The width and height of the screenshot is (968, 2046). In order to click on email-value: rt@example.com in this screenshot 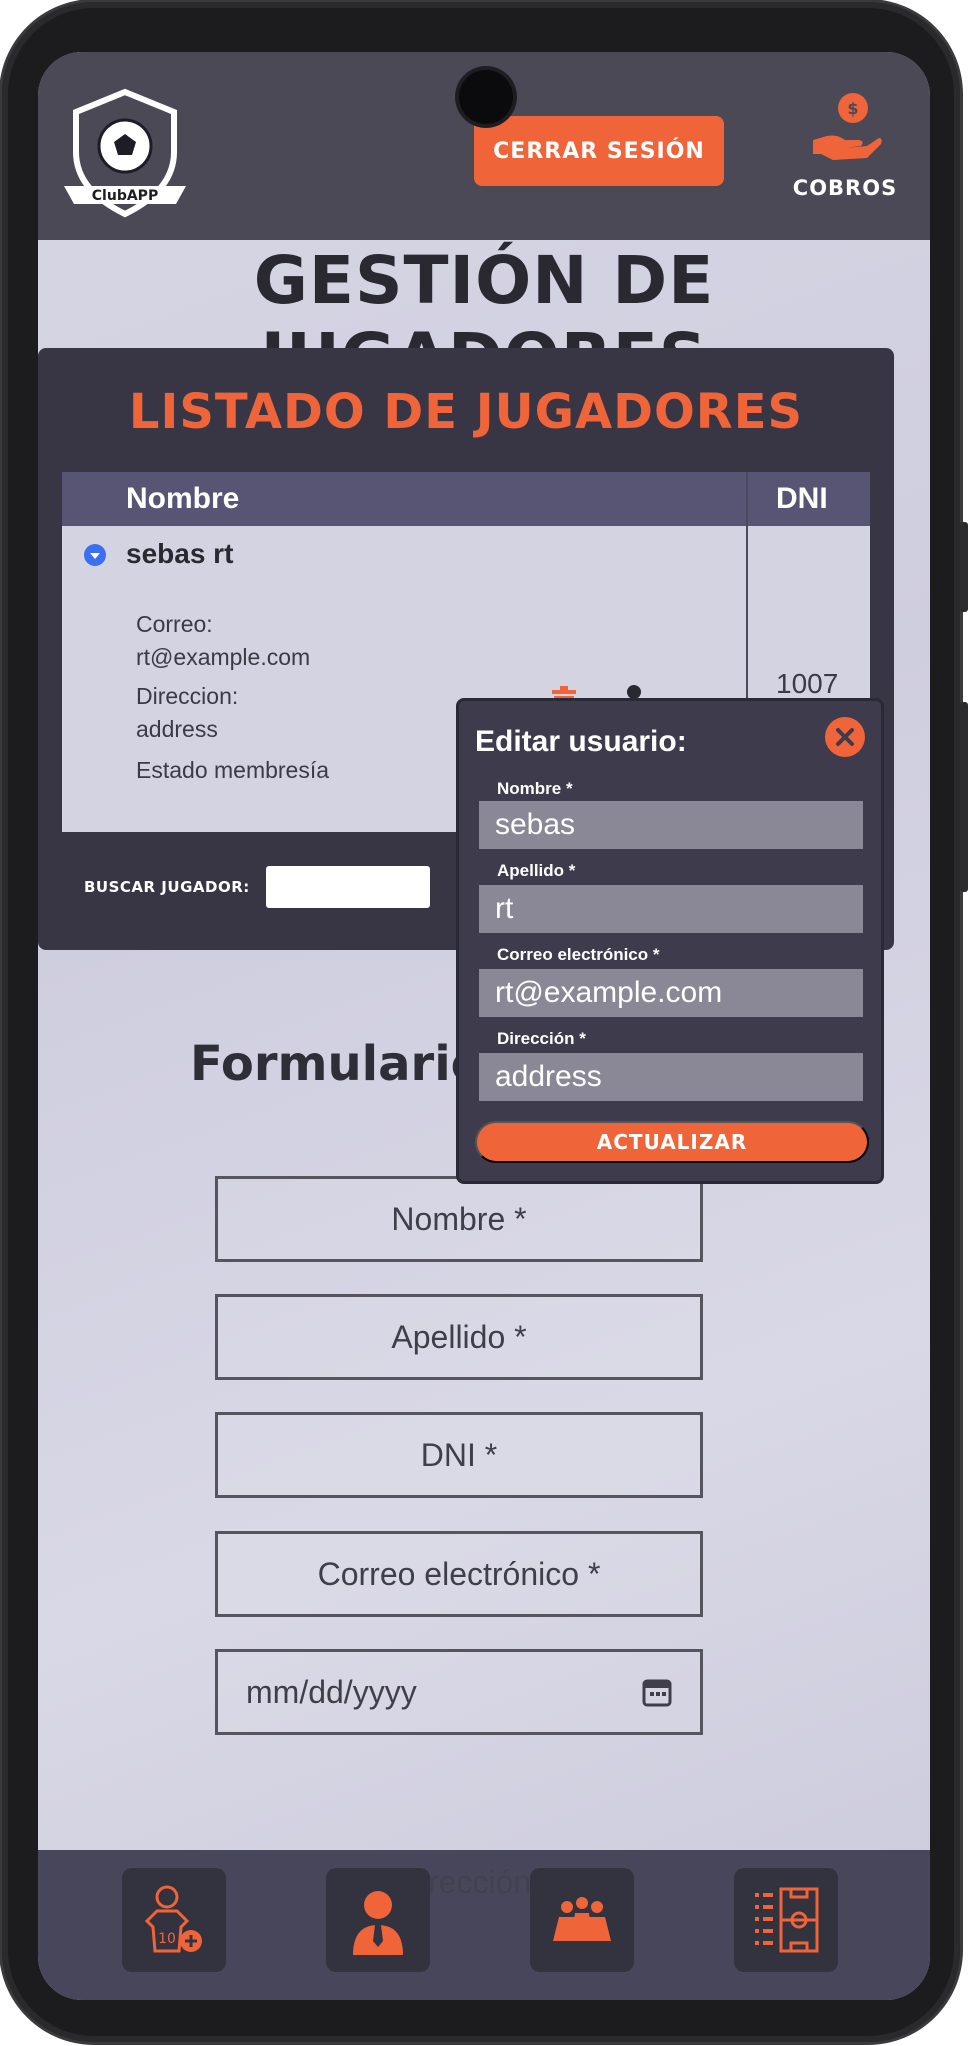, I will do `click(223, 657)`.